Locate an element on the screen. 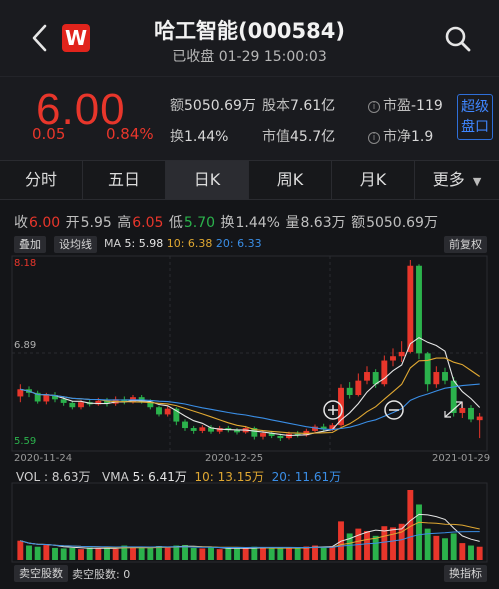  turnover-stat: 换1.44% is located at coordinates (199, 137).